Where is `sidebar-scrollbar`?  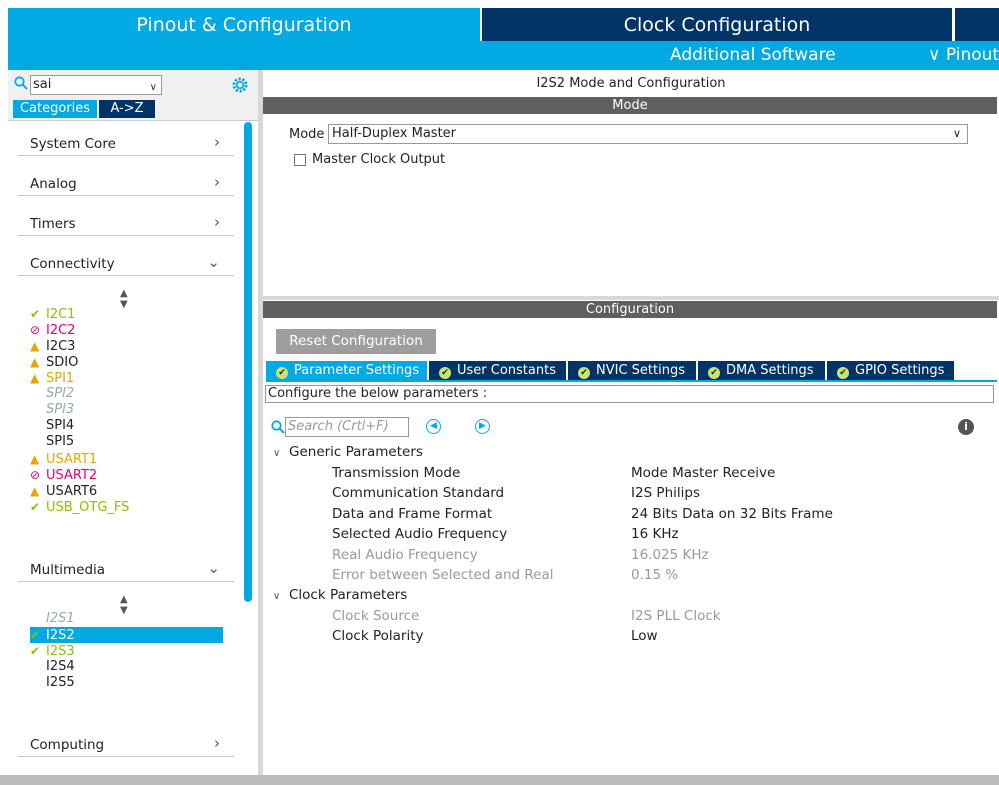
sidebar-scrollbar is located at coordinates (248, 362).